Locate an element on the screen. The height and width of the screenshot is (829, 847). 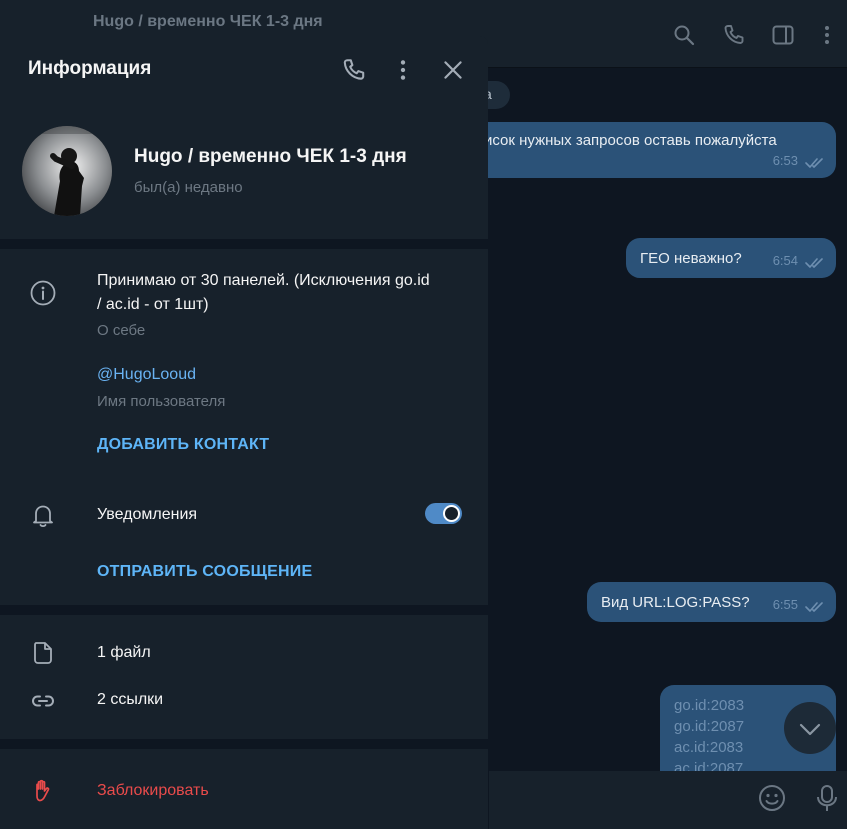
link-icon is located at coordinates (43, 701).